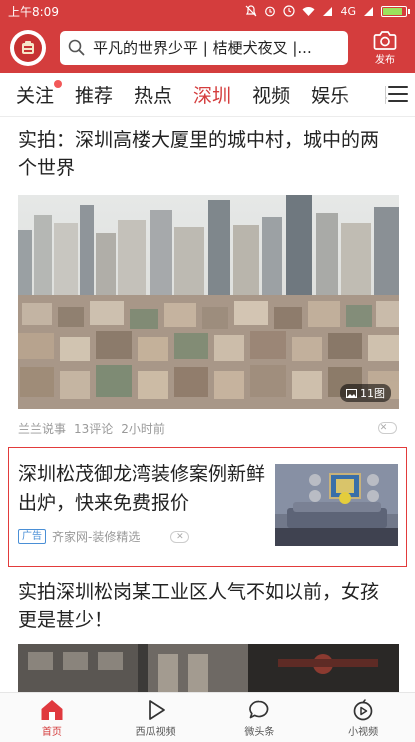 This screenshot has width=415, height=742. I want to click on comment-count: 13评论, so click(94, 428).